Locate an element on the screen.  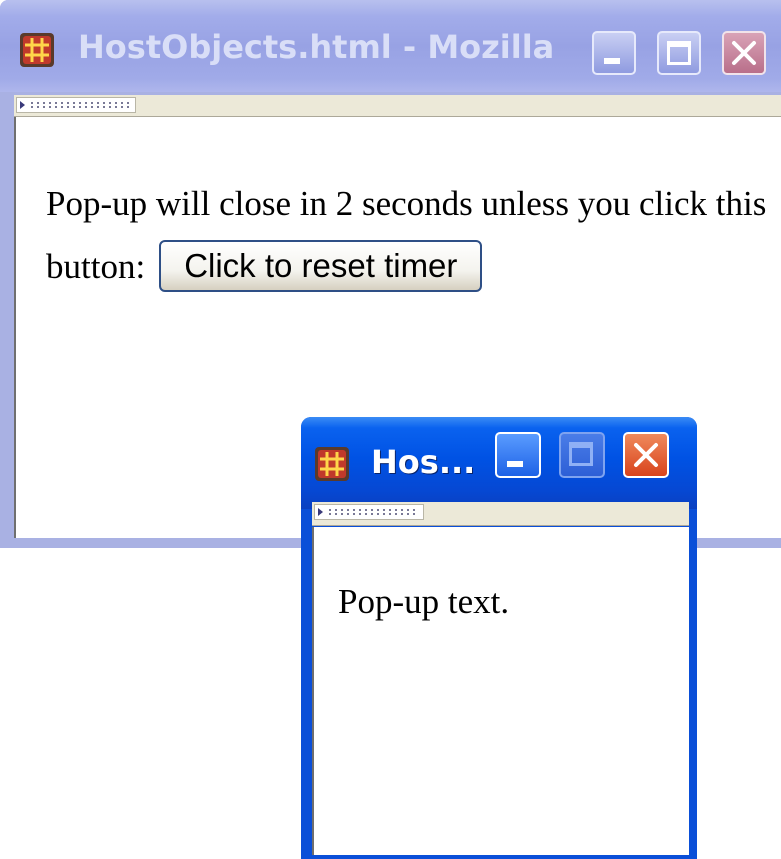
popup-page-text: Pop-up text. is located at coordinates (424, 601).